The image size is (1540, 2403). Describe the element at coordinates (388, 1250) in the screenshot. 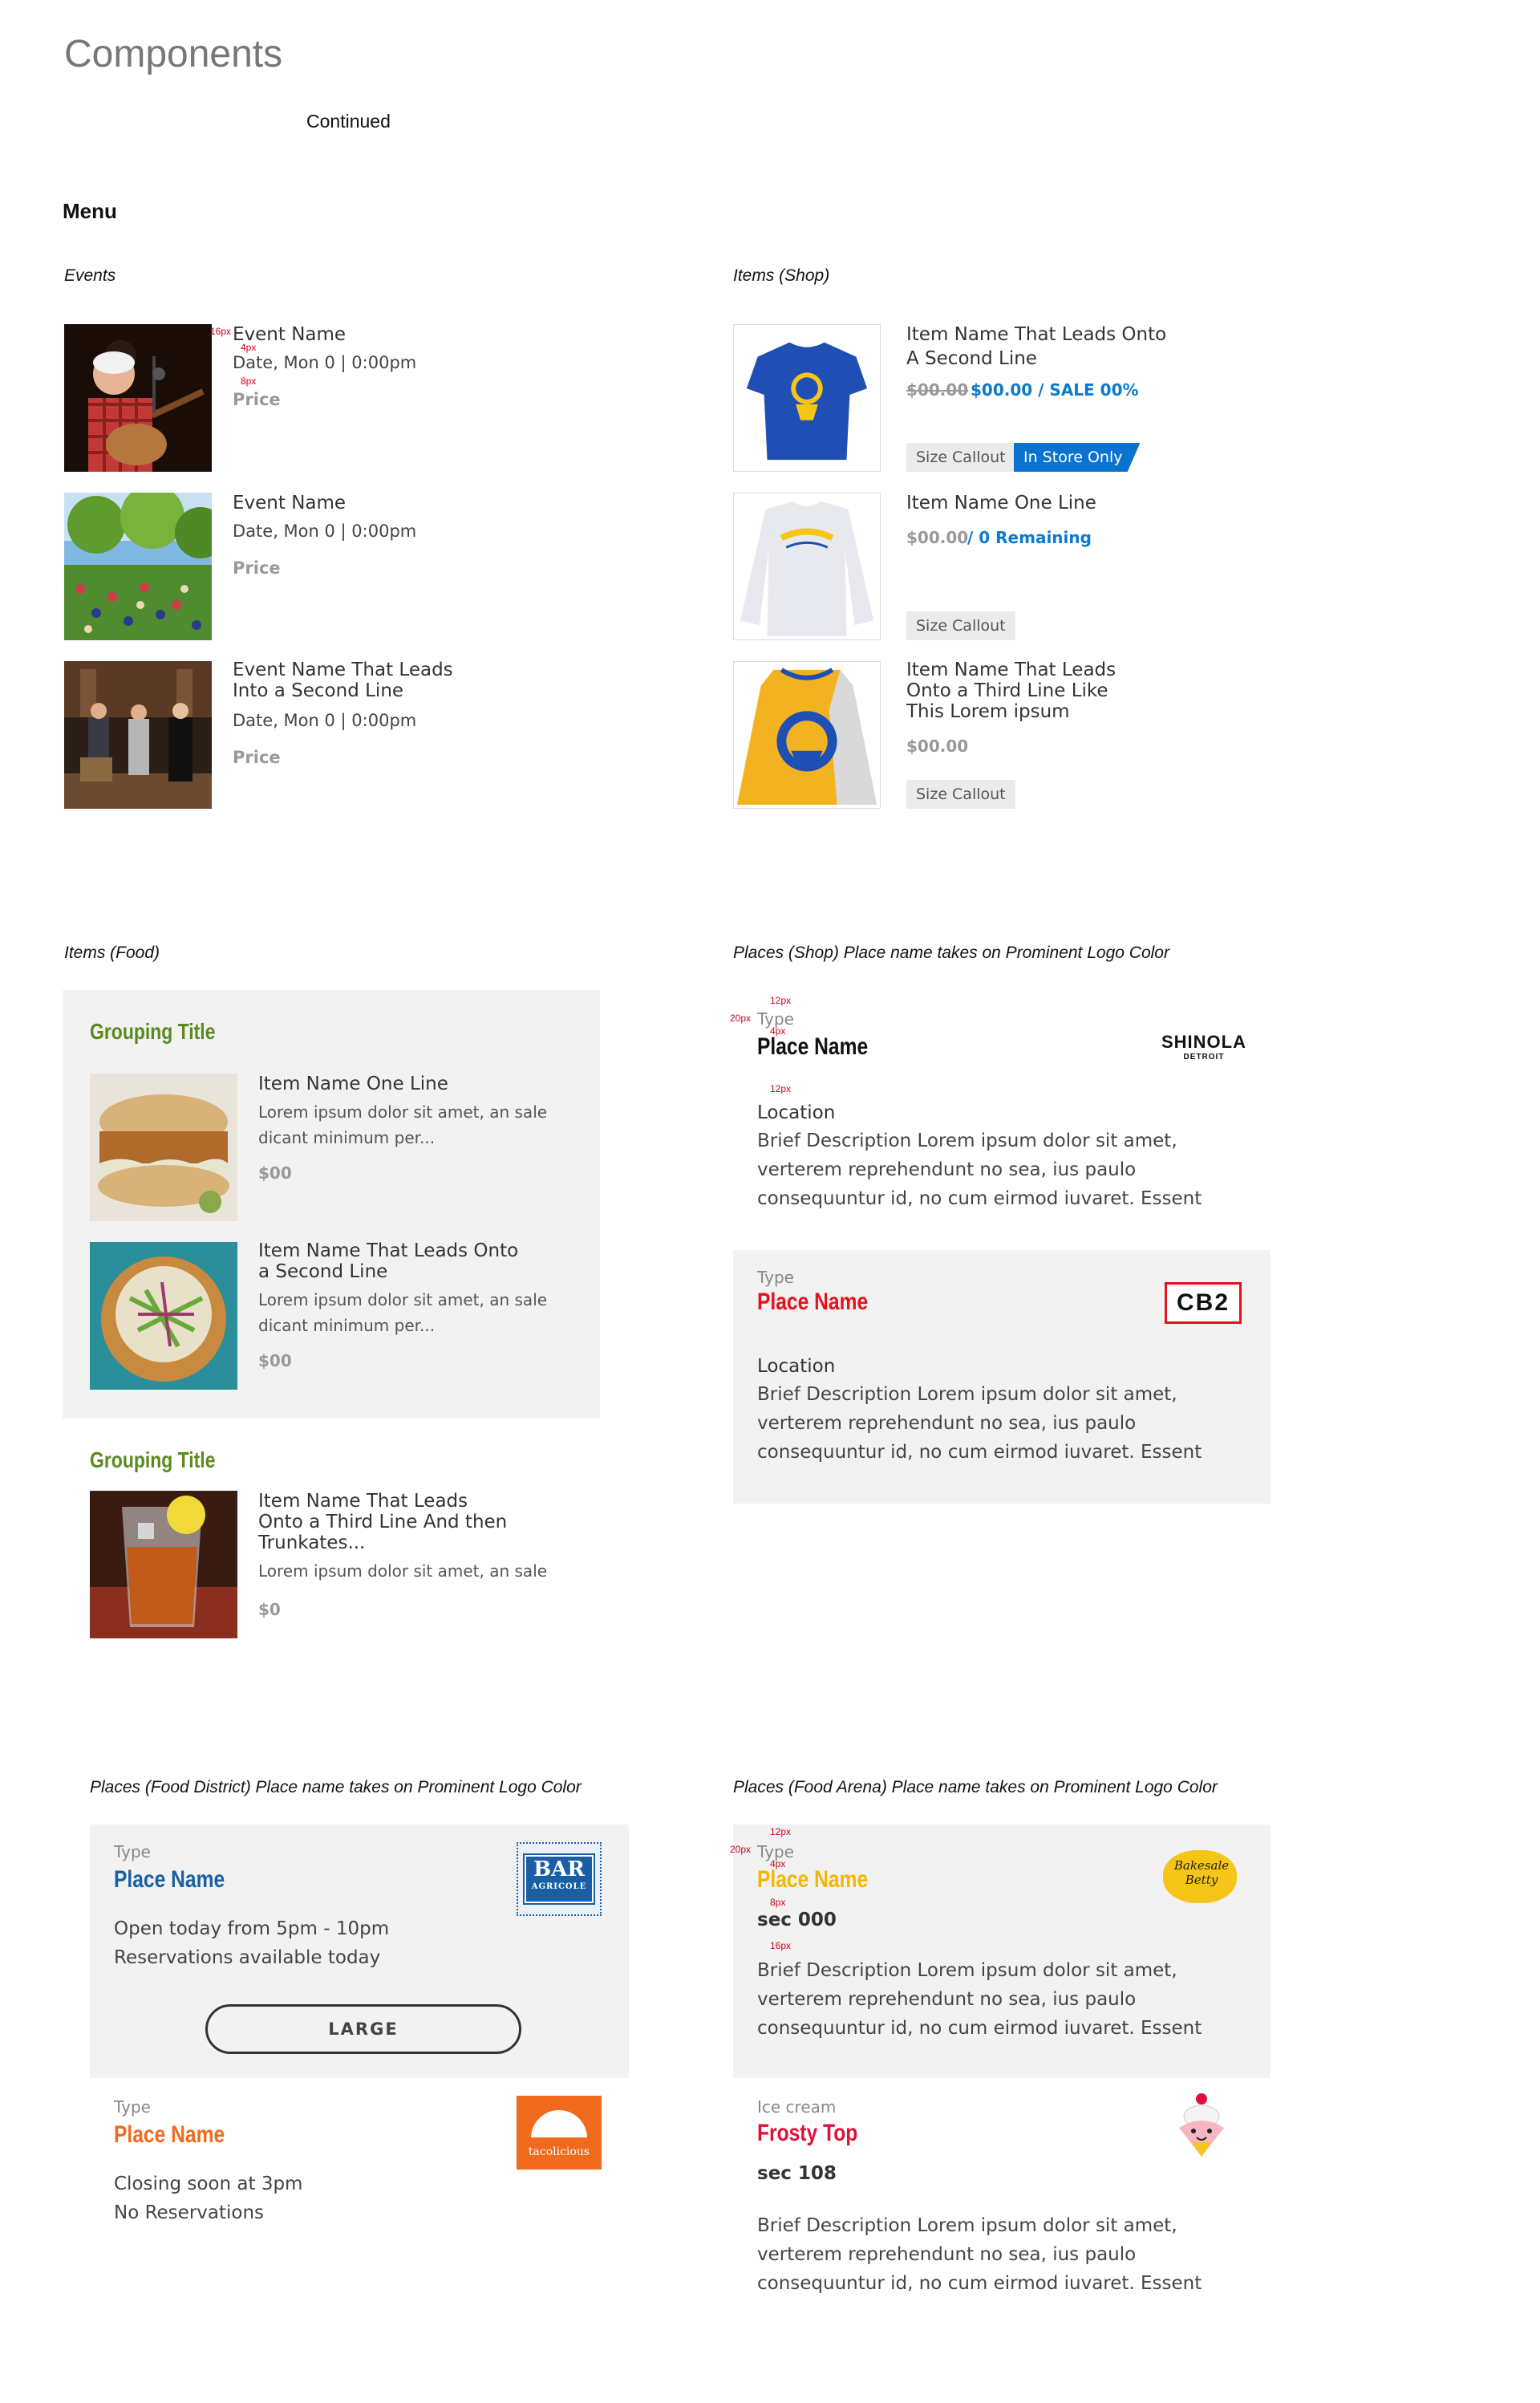

I see `food-item-title-line1: Item Name That Leads Onto` at that location.